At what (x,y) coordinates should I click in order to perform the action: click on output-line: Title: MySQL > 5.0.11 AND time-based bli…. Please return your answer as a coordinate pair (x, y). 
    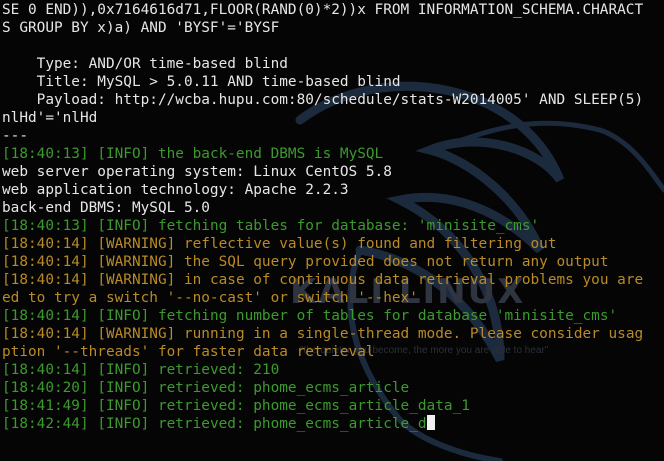
    Looking at the image, I should click on (201, 82).